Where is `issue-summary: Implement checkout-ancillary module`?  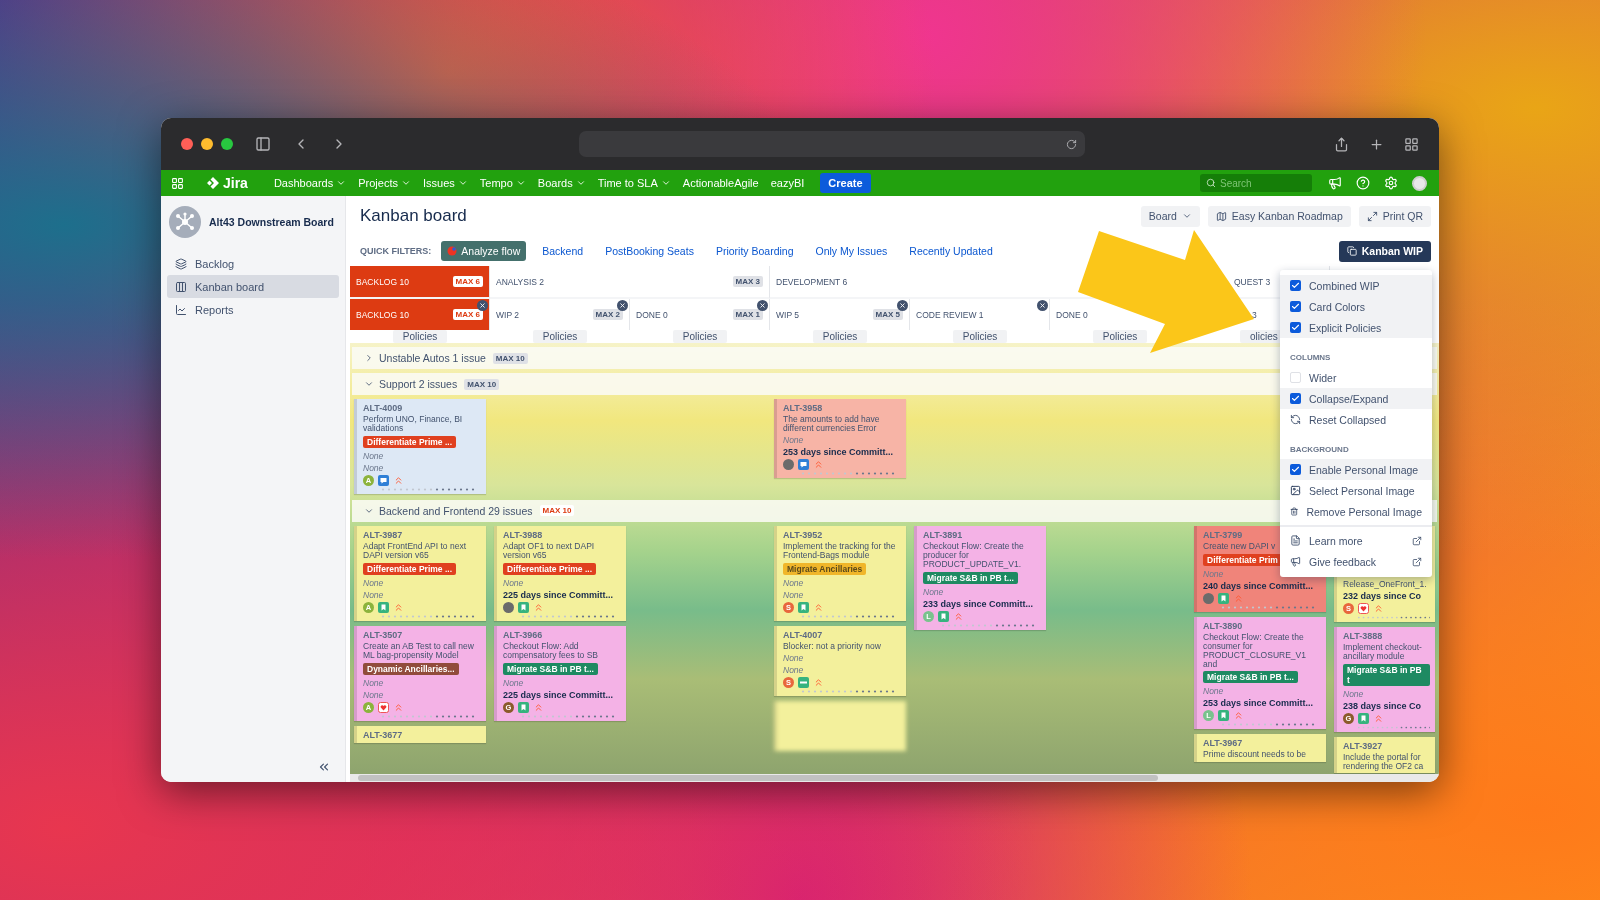
issue-summary: Implement checkout-ancillary module is located at coordinates (1383, 651).